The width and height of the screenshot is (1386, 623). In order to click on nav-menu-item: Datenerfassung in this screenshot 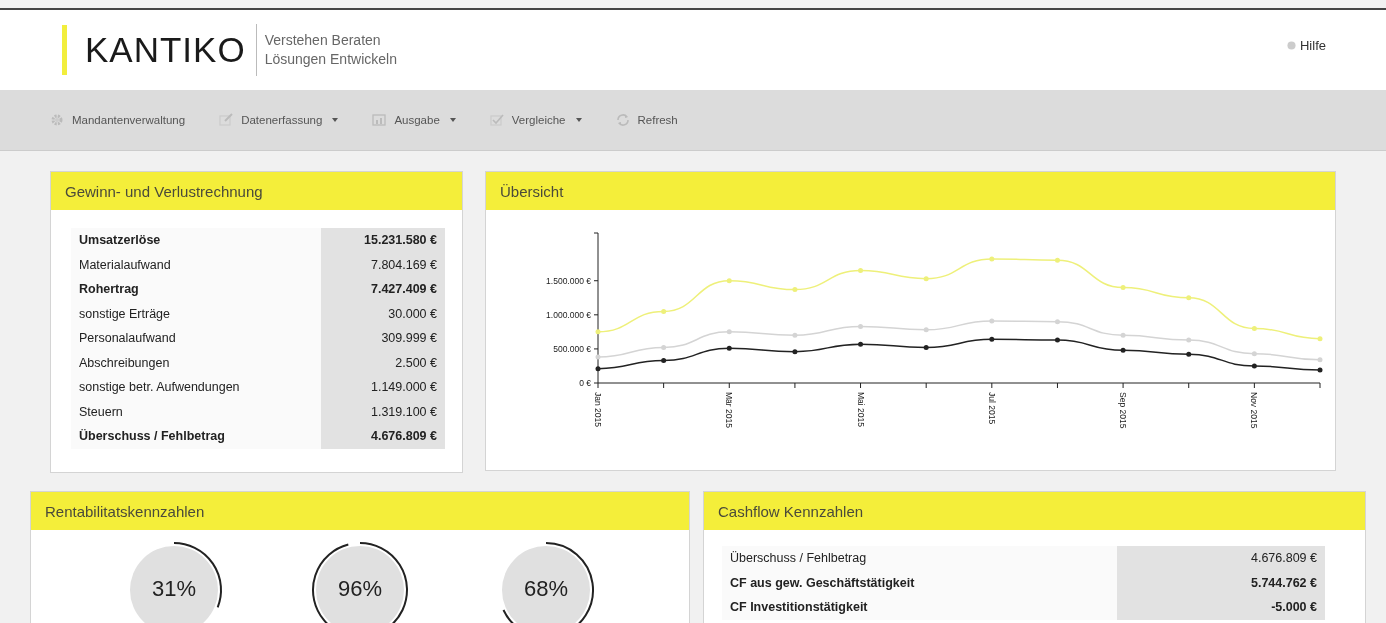, I will do `click(279, 120)`.